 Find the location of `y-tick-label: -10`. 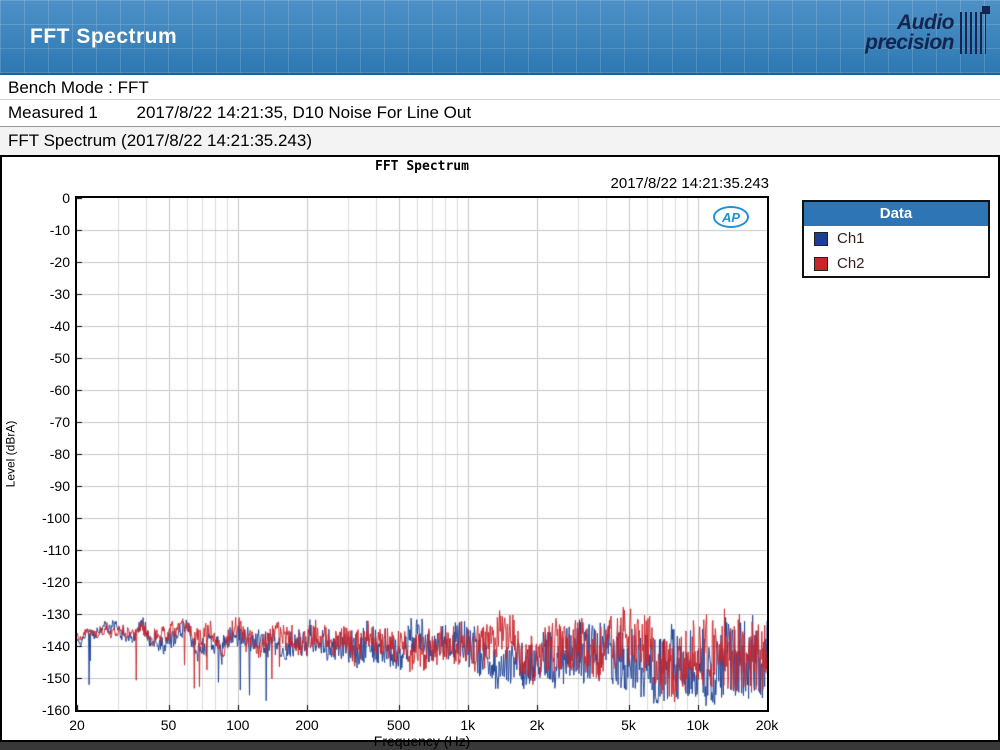

y-tick-label: -10 is located at coordinates (59, 230).